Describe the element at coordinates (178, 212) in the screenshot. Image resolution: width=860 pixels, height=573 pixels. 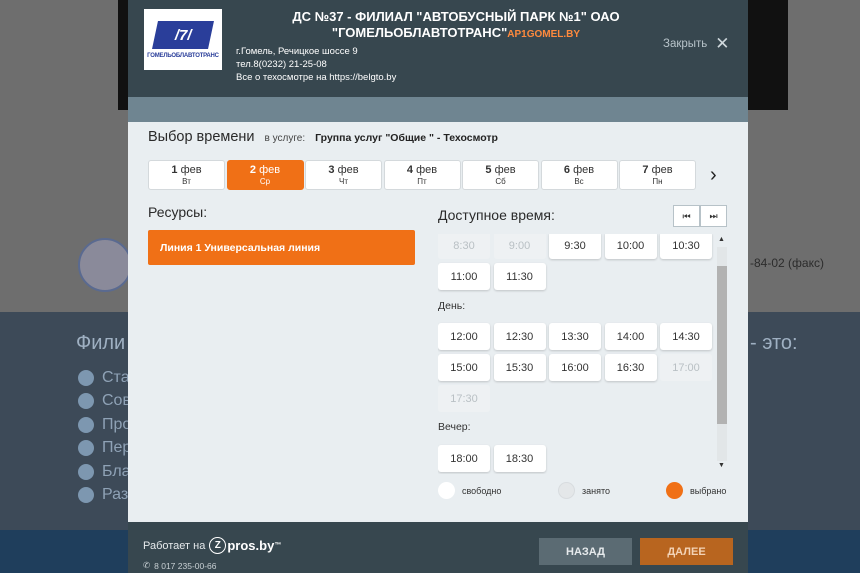
I see `resources-title: Ресурсы:` at that location.